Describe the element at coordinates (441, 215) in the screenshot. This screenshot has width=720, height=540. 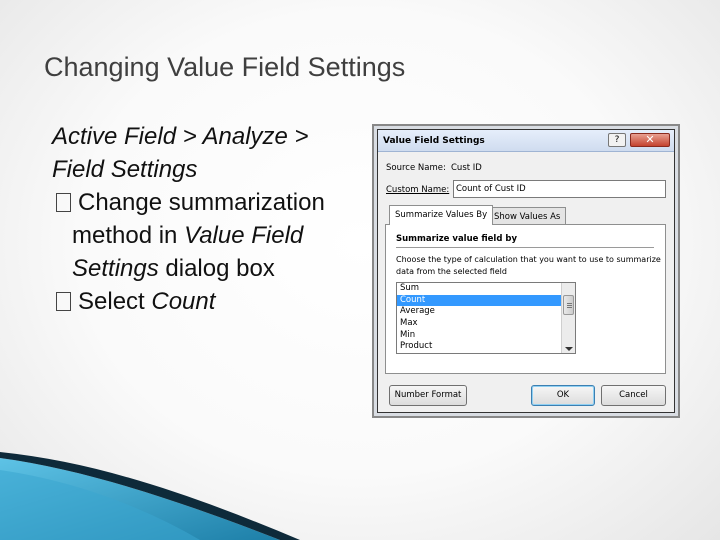
I see `tab-summarize-values-by: Summarize Values By` at that location.